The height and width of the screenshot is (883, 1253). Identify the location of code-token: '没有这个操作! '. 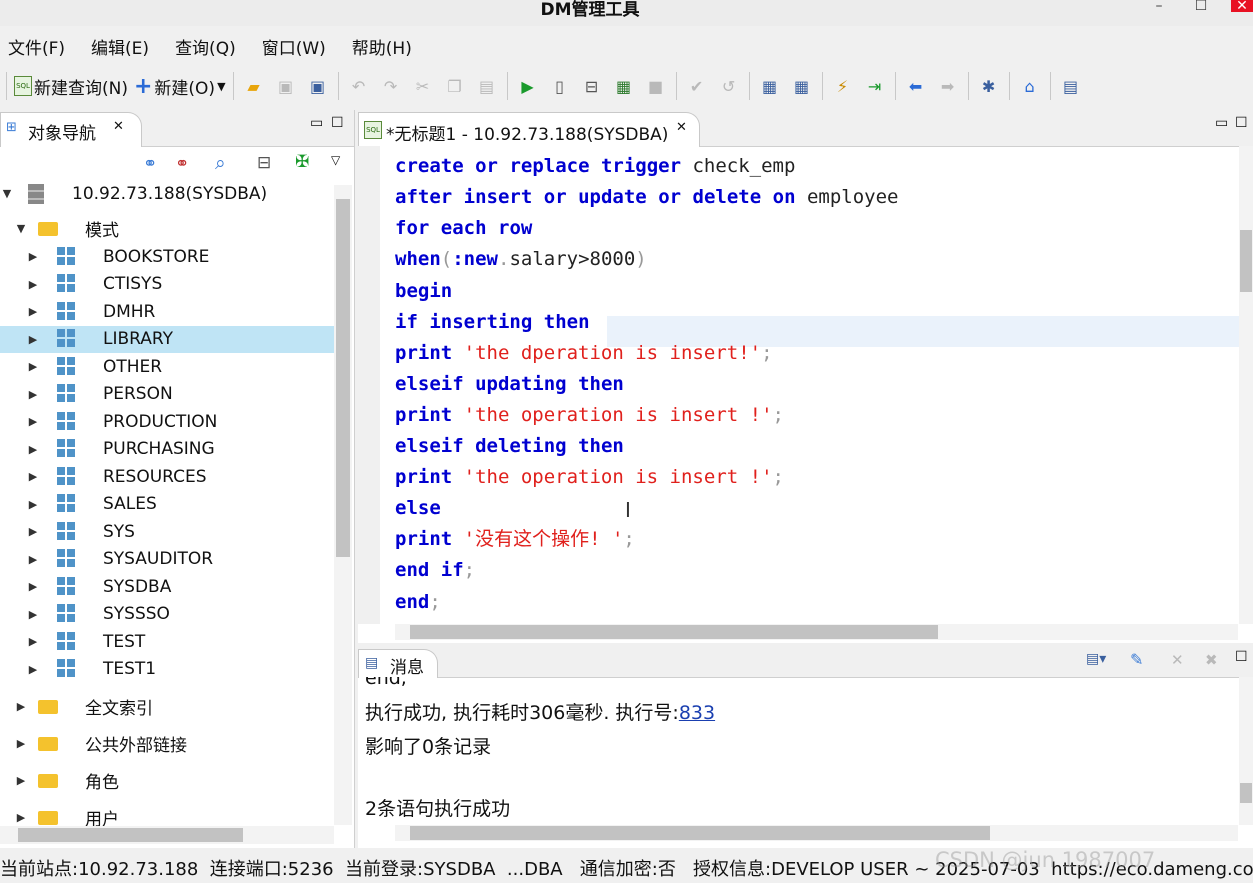
(543, 539).